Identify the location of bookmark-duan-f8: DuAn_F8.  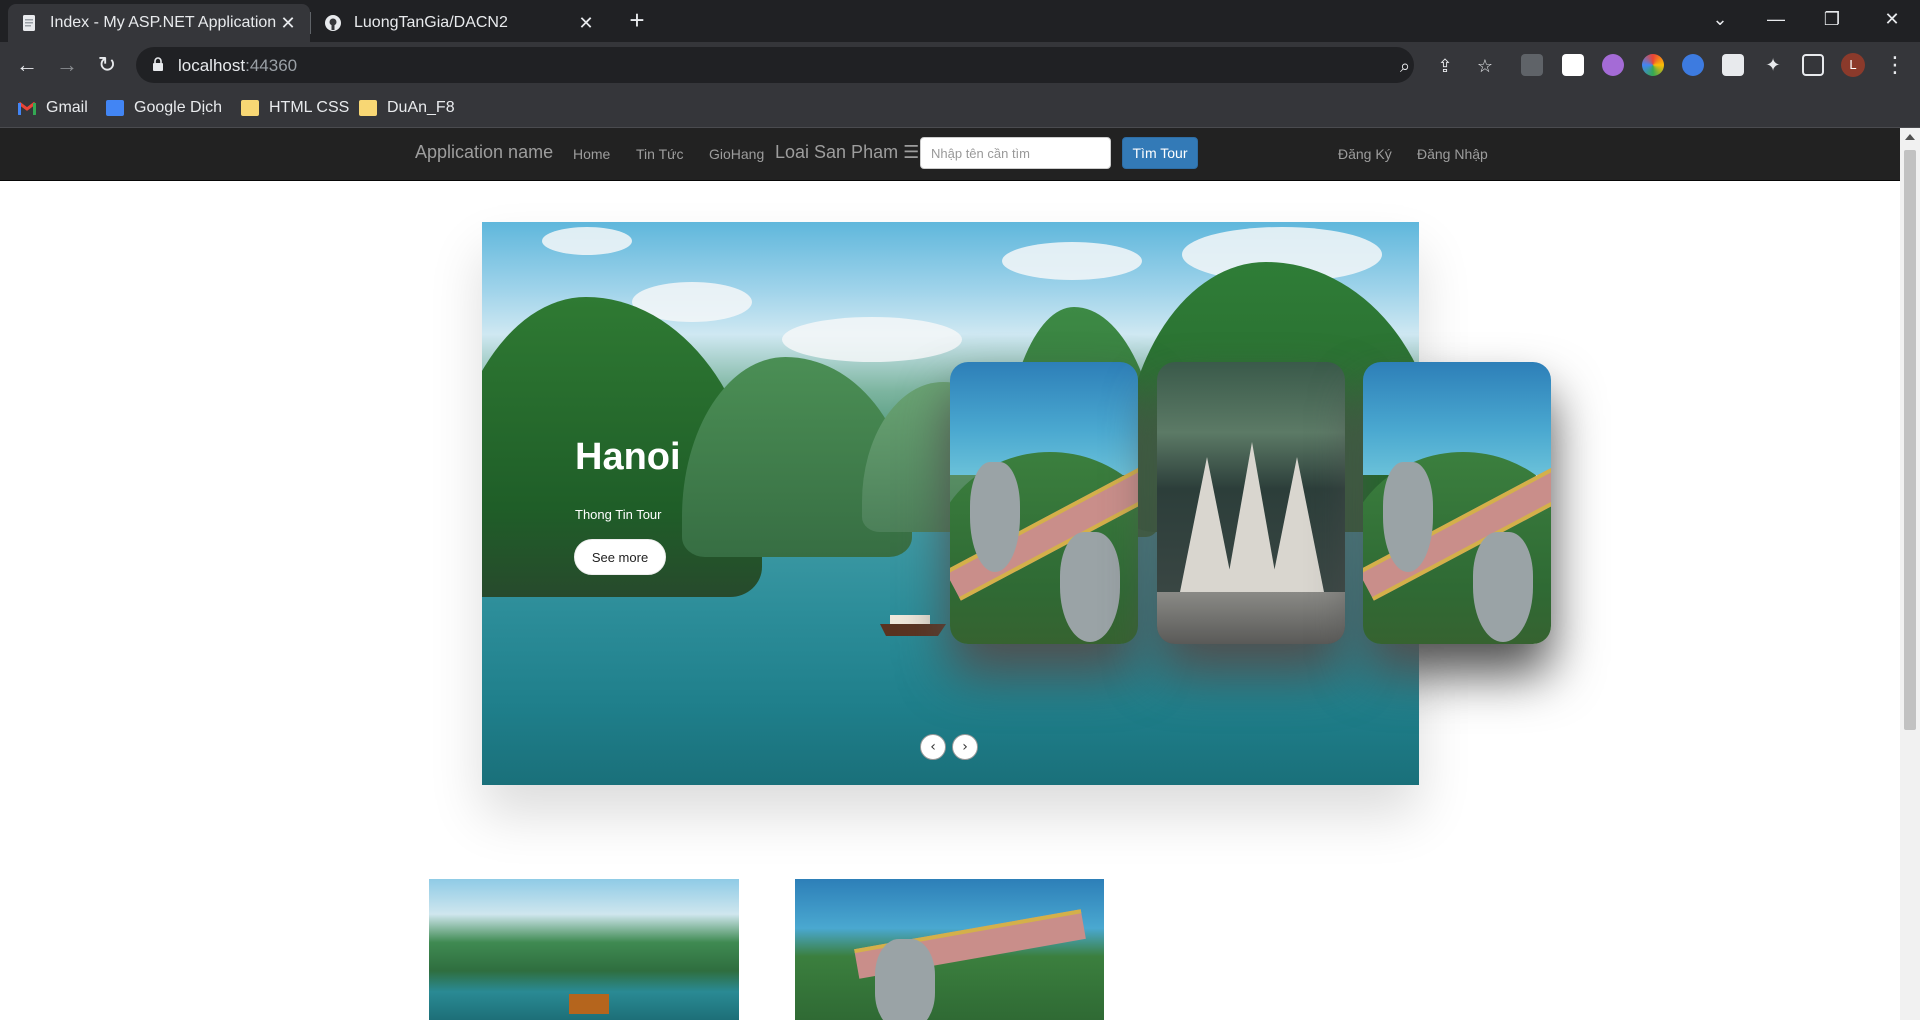
(407, 108).